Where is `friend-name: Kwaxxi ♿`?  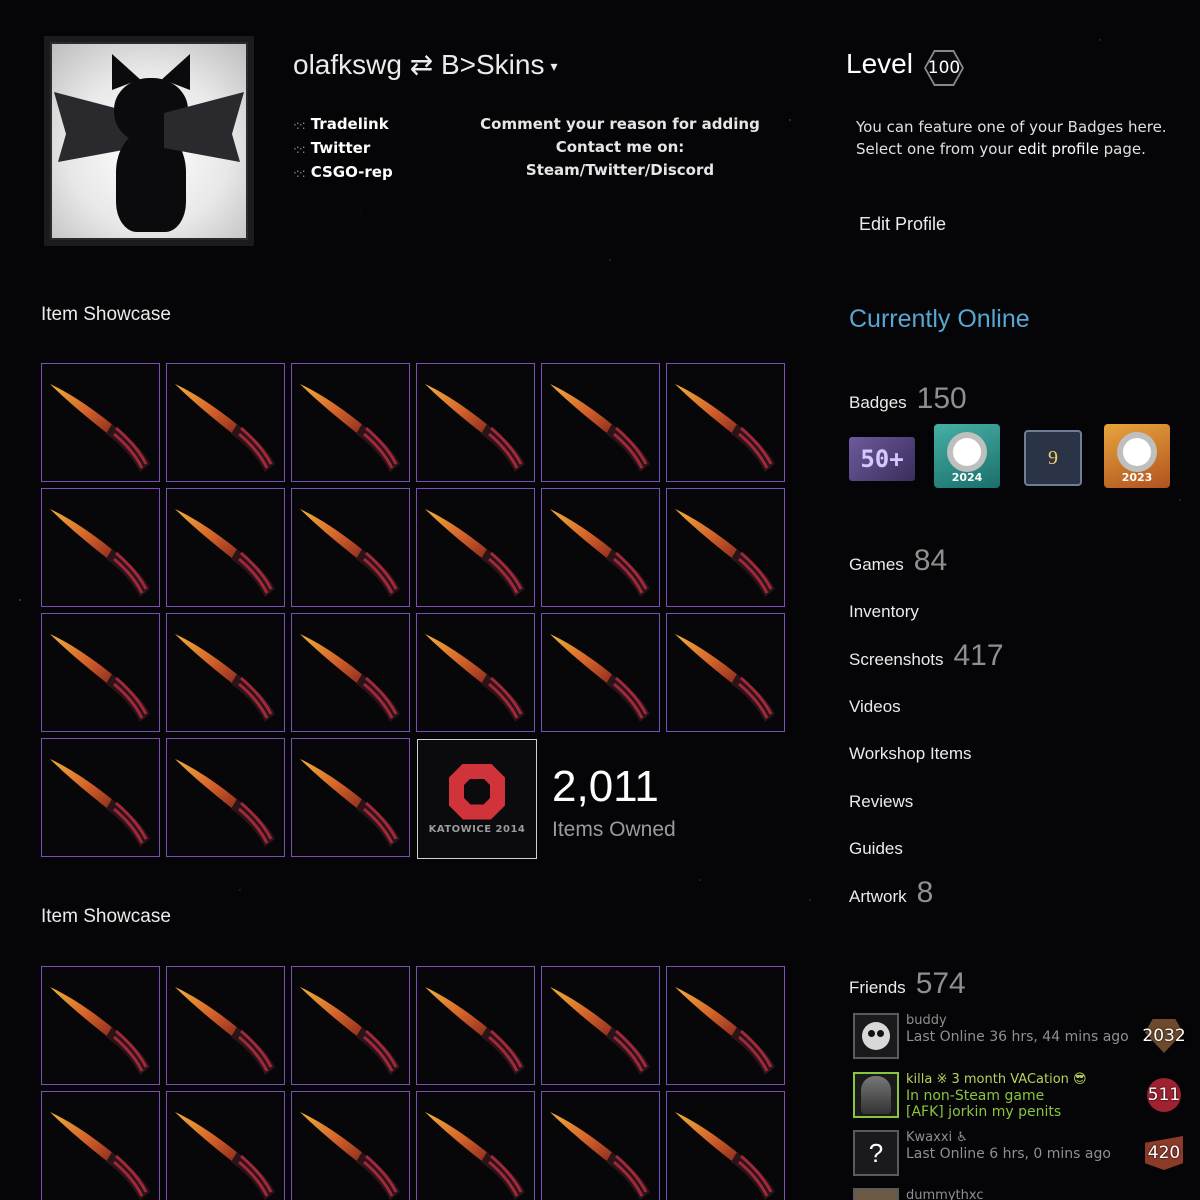
friend-name: Kwaxxi ♿ is located at coordinates (937, 1137).